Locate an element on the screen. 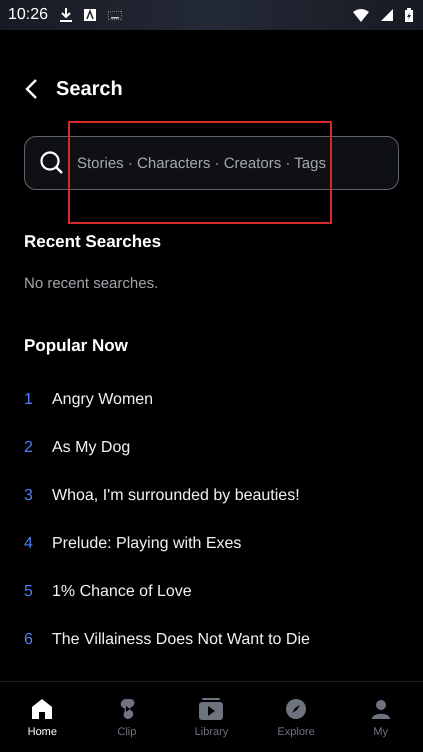 This screenshot has height=752, width=423. status-time: 10:26 is located at coordinates (28, 15).